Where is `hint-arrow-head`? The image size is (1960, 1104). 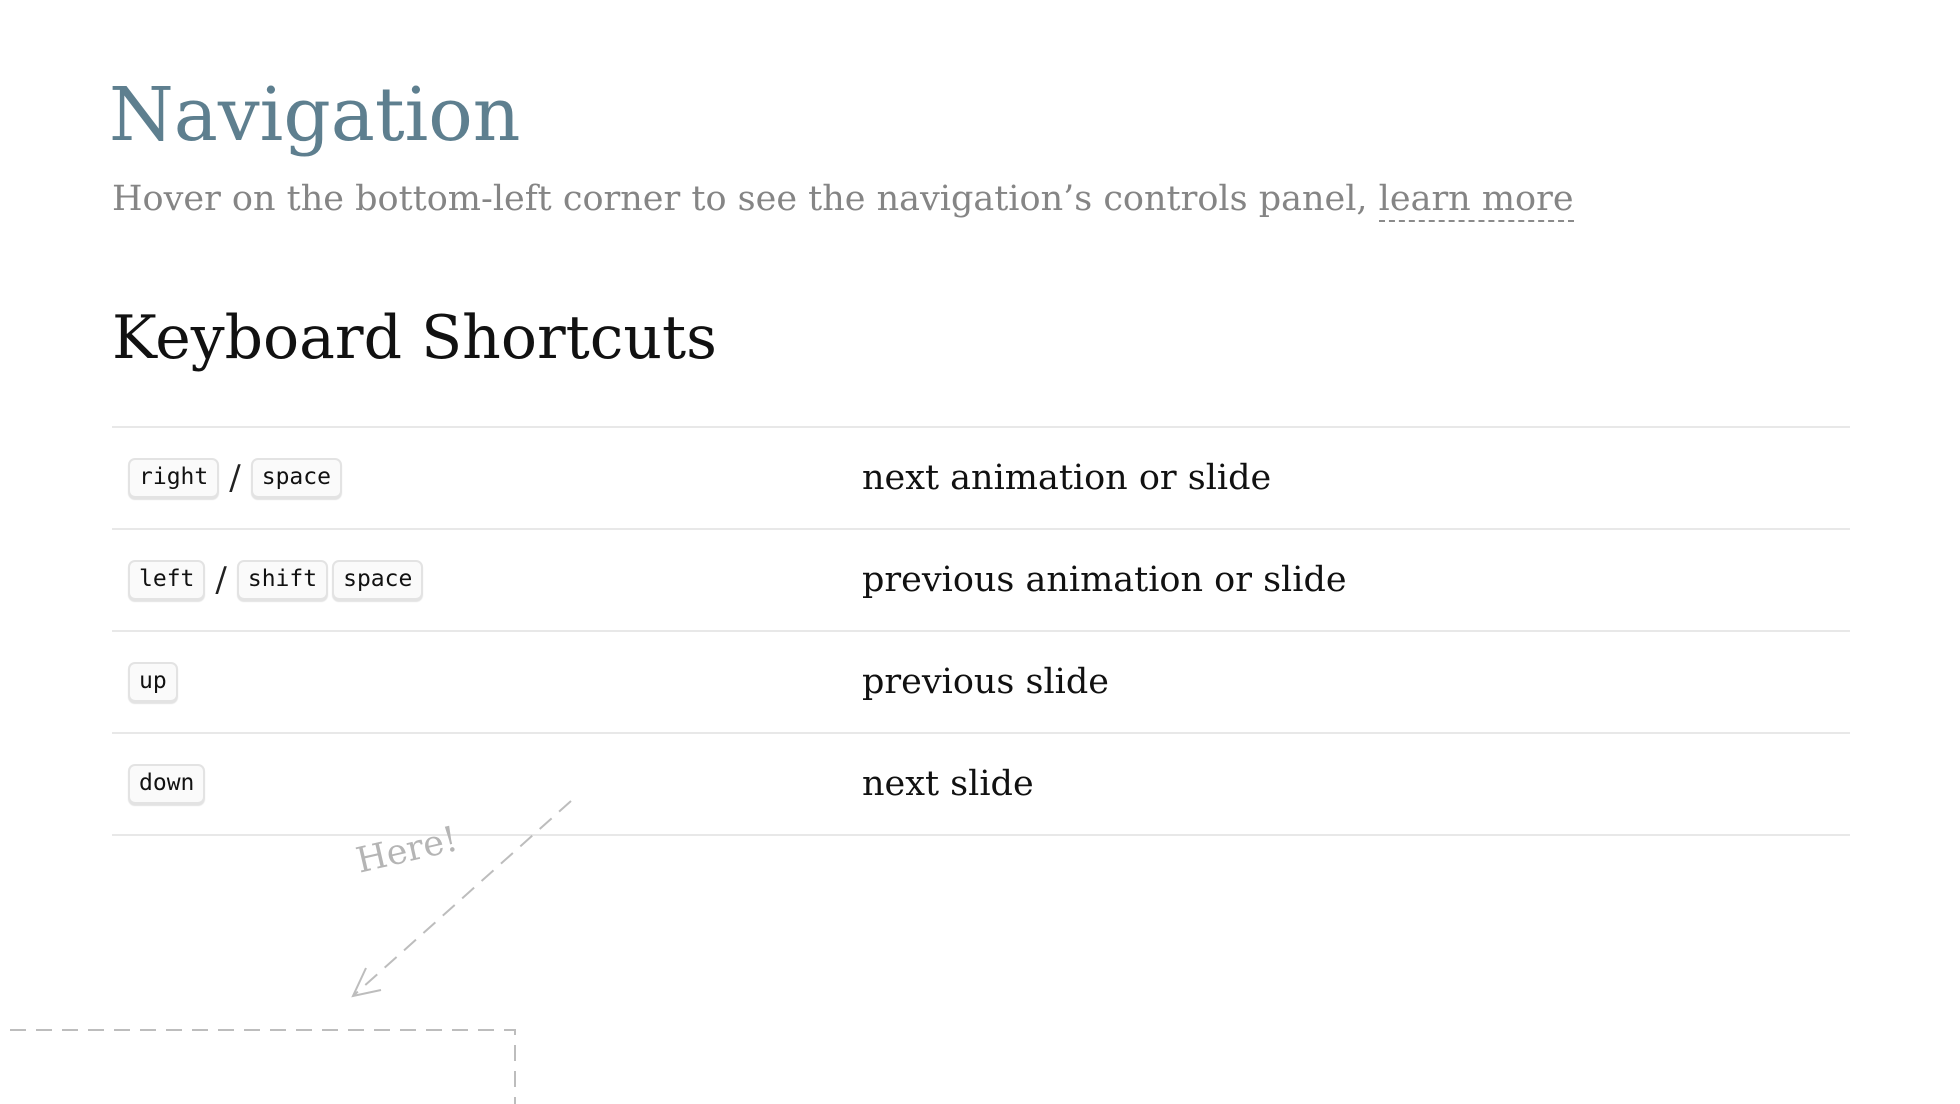 hint-arrow-head is located at coordinates (366, 982).